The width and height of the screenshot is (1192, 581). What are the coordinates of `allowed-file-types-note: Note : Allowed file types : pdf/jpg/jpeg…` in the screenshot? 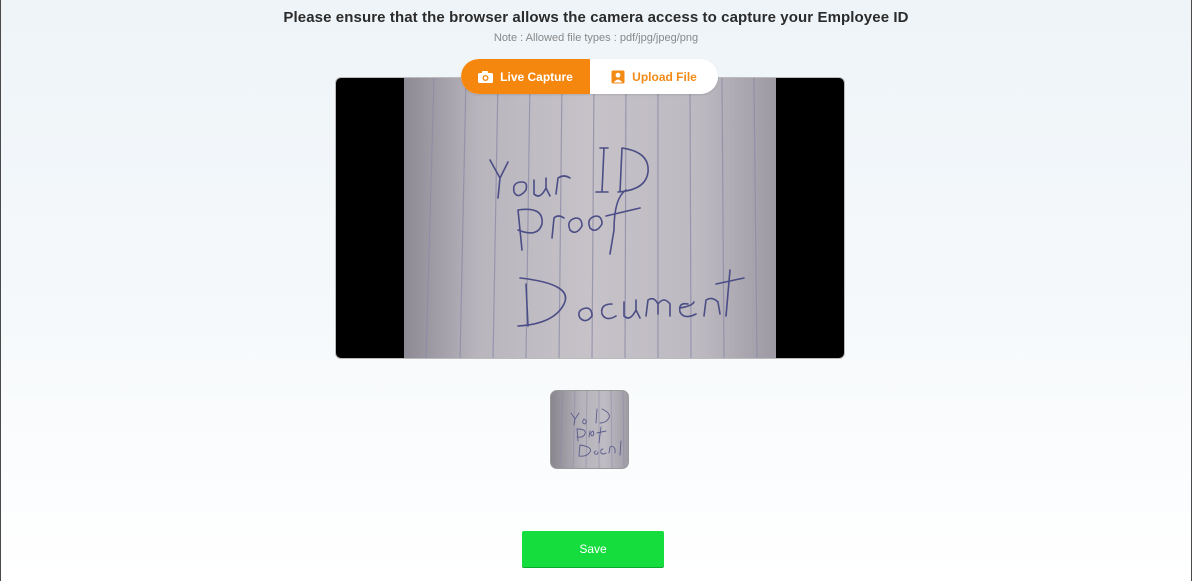 It's located at (596, 38).